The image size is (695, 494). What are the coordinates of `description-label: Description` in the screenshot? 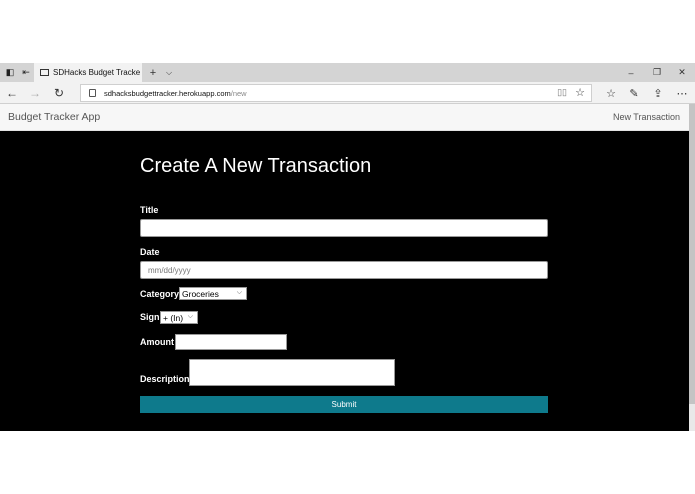 It's located at (165, 379).